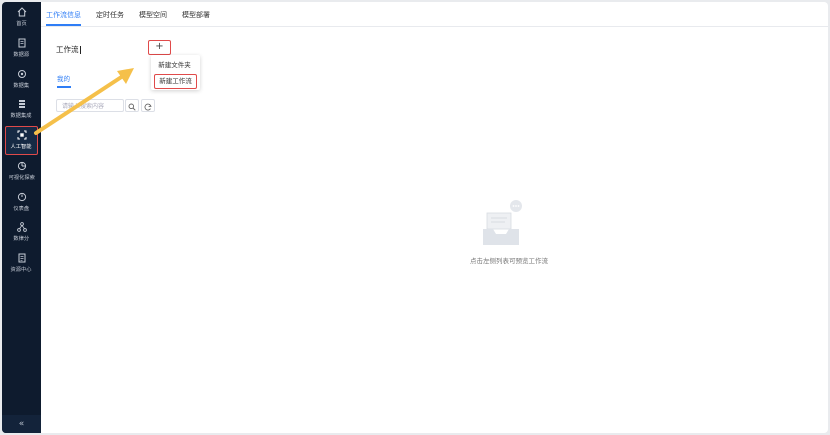 Image resolution: width=830 pixels, height=435 pixels. I want to click on home-icon, so click(22, 11).